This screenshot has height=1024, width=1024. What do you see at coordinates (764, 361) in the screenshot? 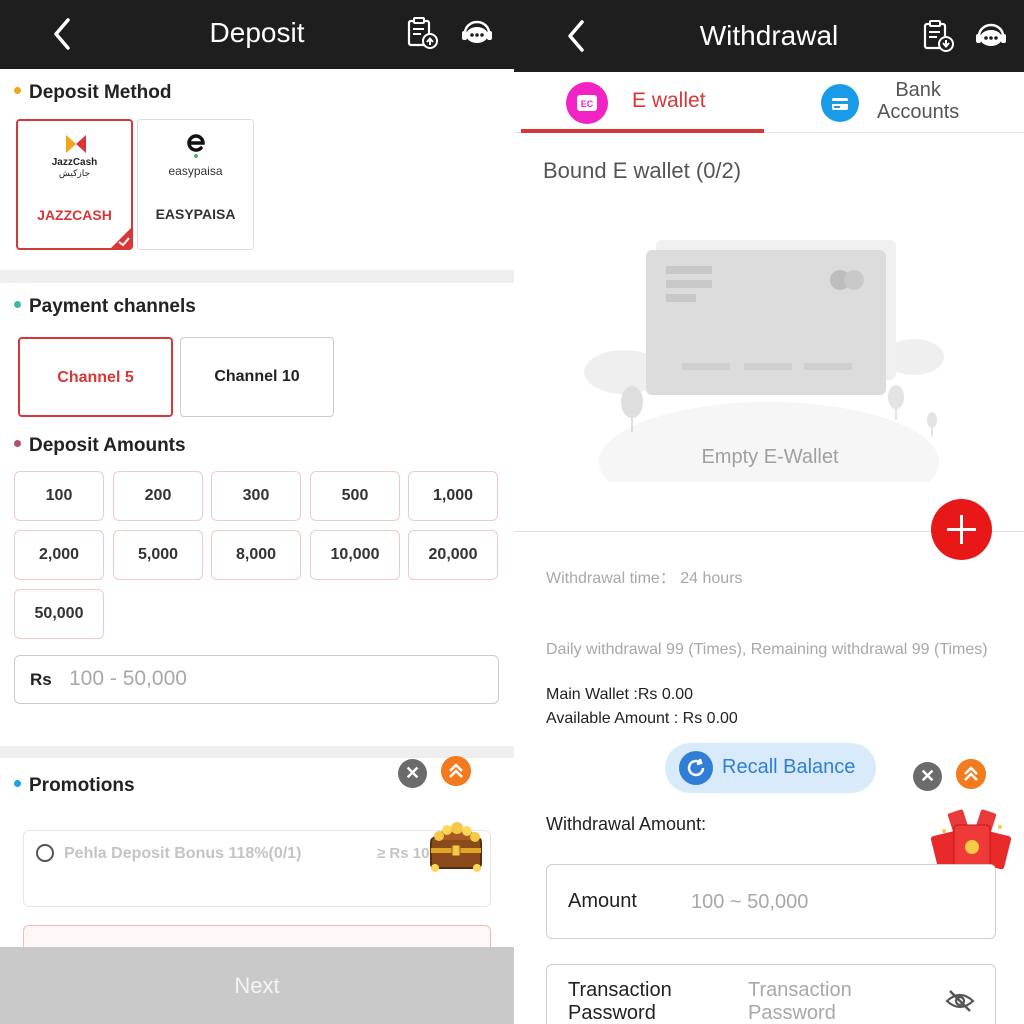
I see `empty-wallet-illustration` at bounding box center [764, 361].